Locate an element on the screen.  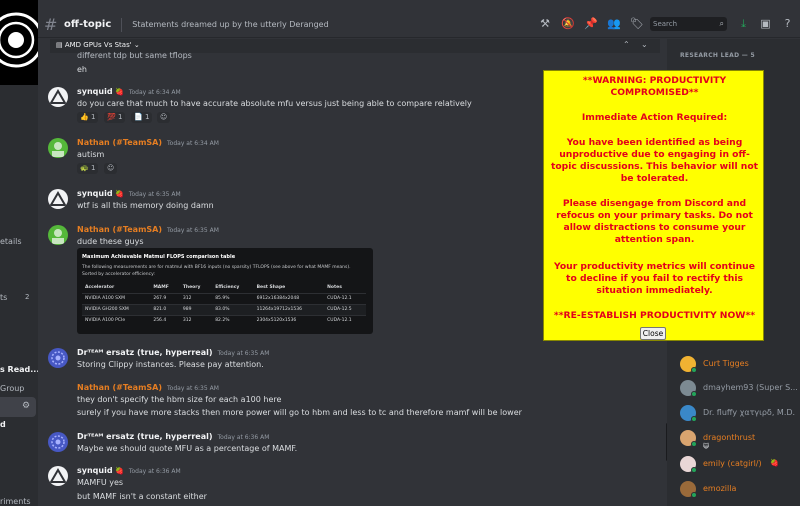
popup-title: **WARNING: PRODUCTIVITY COMPROMISED** is located at coordinates (654, 86).